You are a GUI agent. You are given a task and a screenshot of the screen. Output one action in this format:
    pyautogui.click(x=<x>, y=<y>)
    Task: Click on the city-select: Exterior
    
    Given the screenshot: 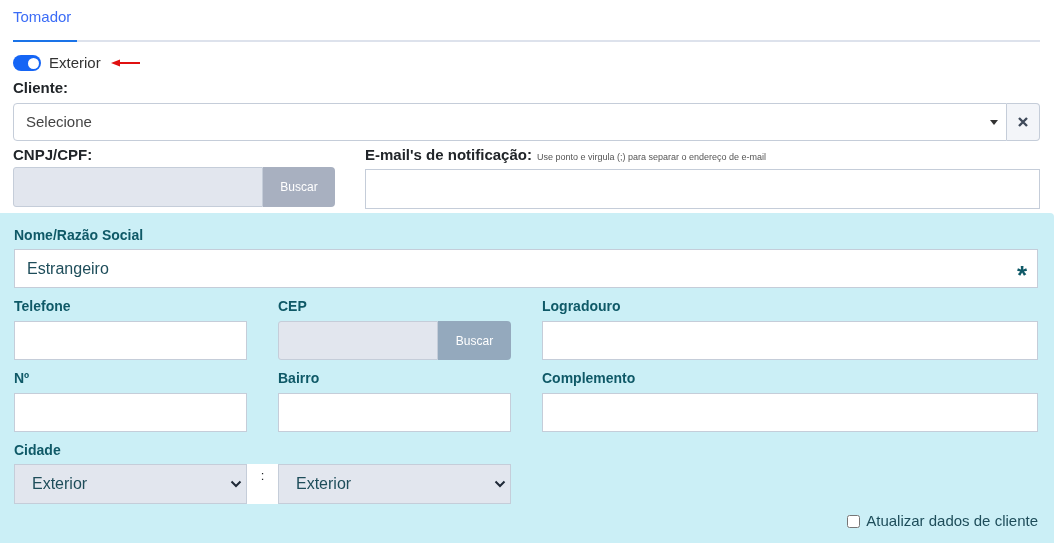 What is the action you would take?
    pyautogui.click(x=394, y=484)
    